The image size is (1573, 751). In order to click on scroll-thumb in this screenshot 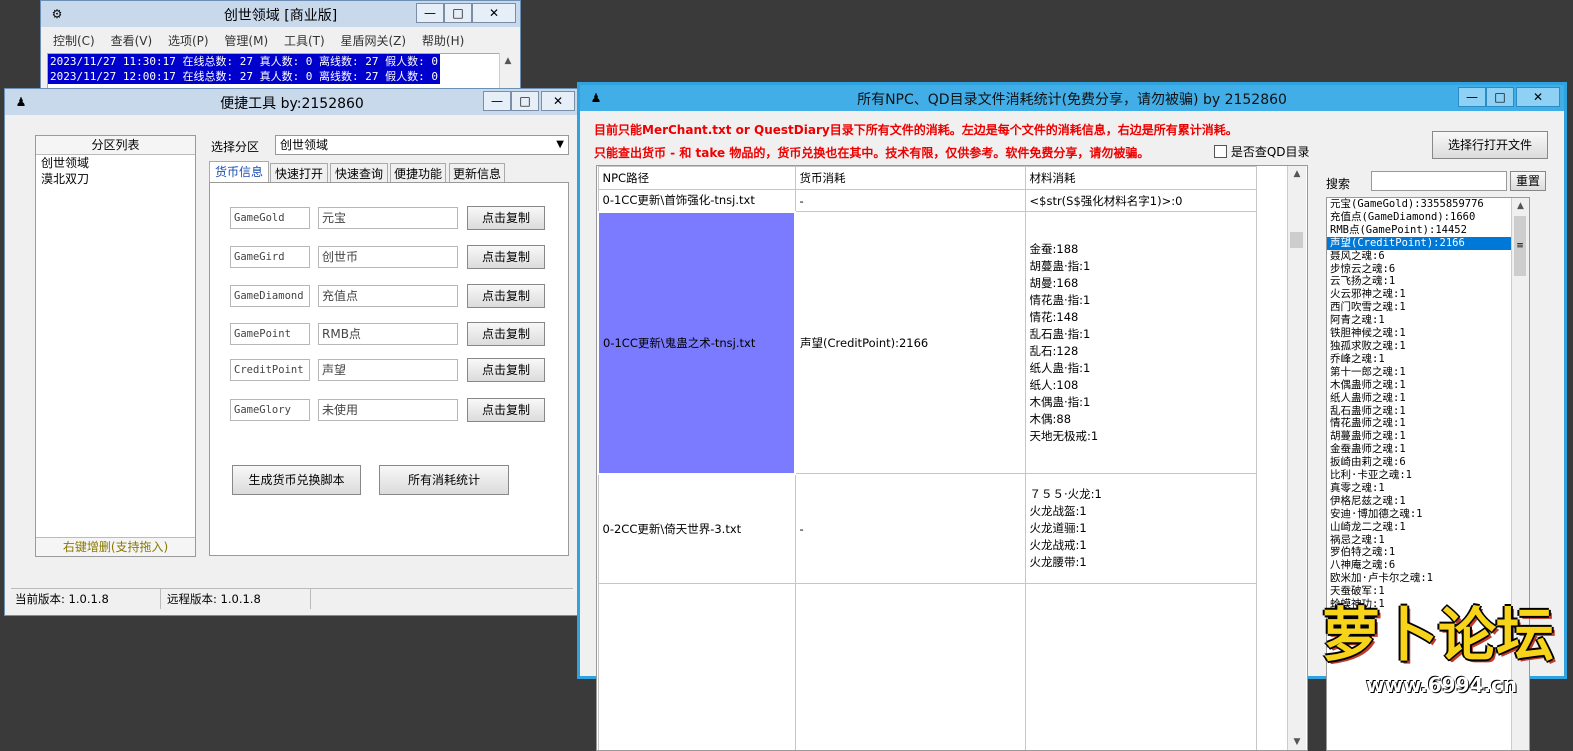, I will do `click(1296, 240)`.